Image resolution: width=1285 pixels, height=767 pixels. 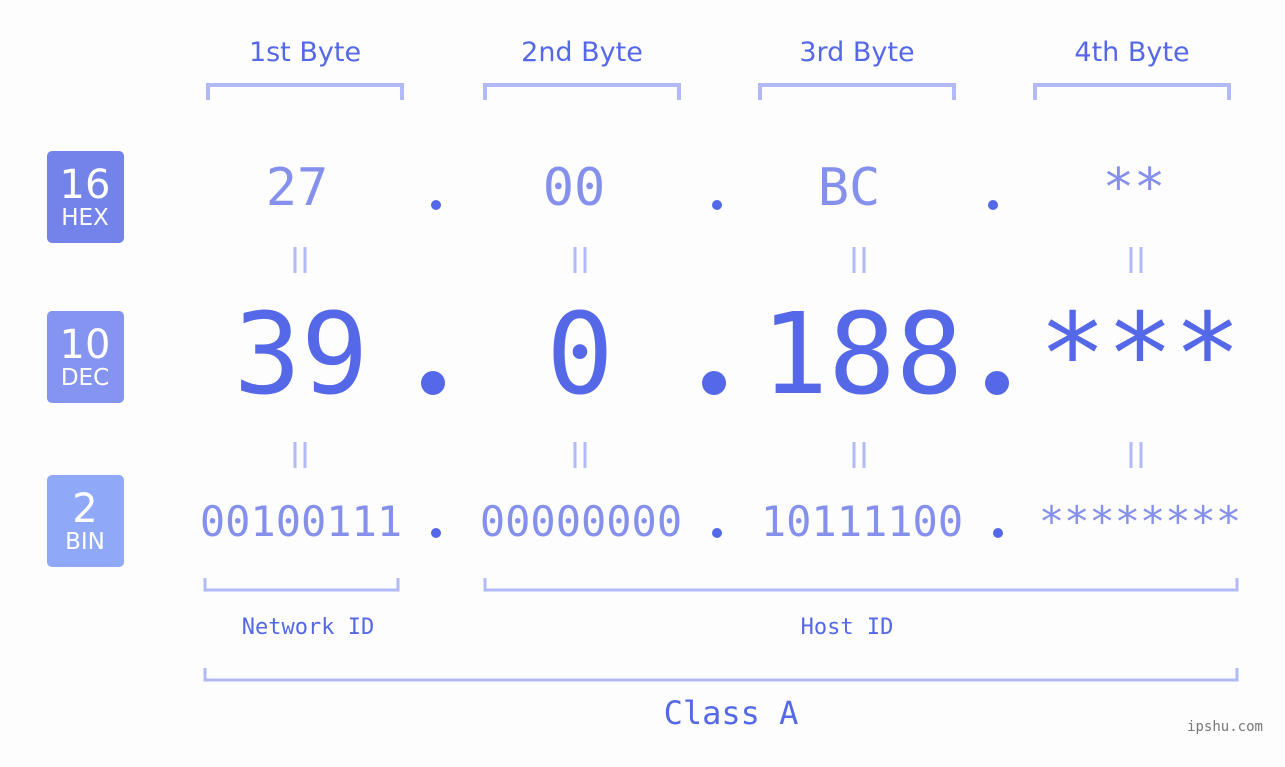 What do you see at coordinates (1131, 52) in the screenshot?
I see `byte-header-4: 4th Byte` at bounding box center [1131, 52].